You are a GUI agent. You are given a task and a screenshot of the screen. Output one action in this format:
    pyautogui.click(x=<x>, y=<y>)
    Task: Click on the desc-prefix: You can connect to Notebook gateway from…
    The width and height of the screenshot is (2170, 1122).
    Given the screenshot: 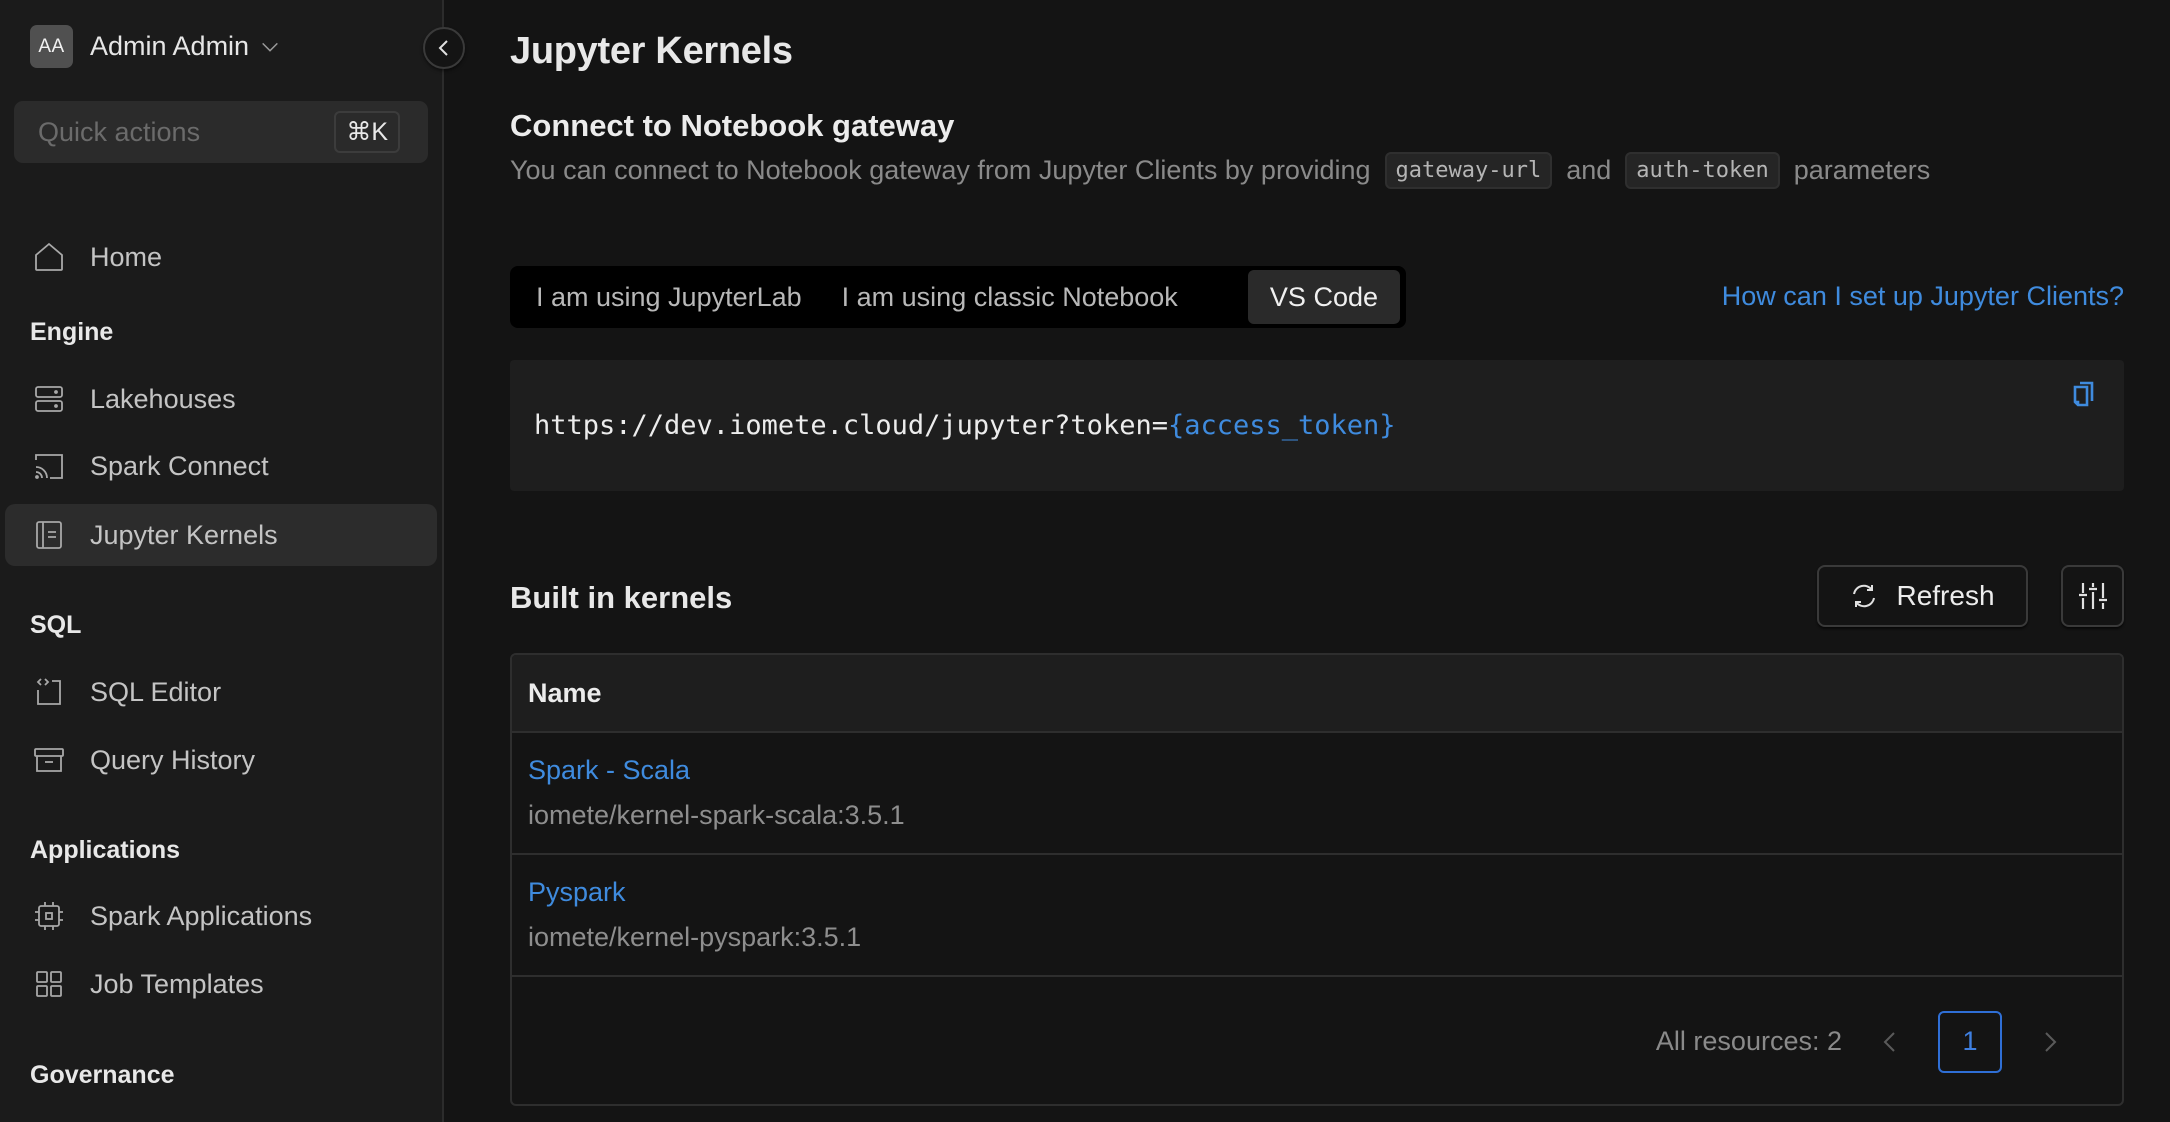 What is the action you would take?
    pyautogui.click(x=940, y=170)
    